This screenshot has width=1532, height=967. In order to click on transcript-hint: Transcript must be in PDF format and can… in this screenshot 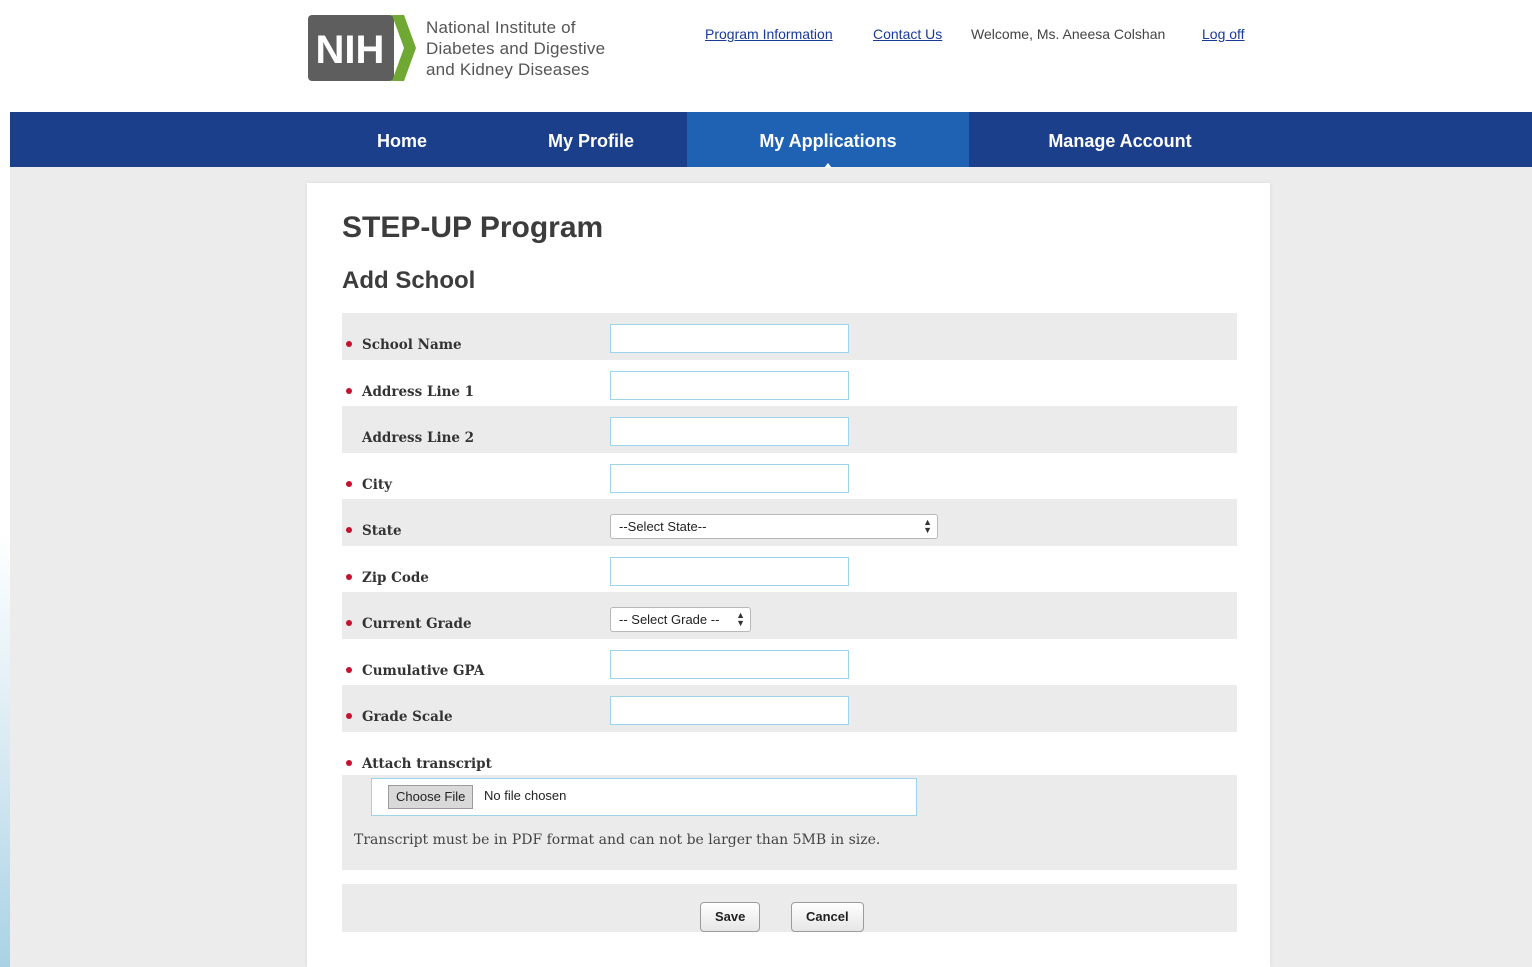, I will do `click(617, 840)`.